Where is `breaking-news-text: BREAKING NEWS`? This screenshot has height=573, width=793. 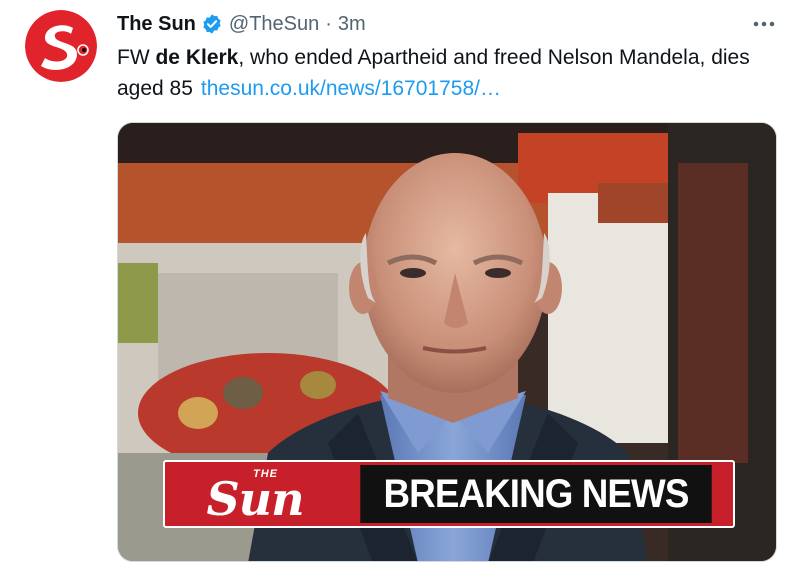
breaking-news-text: BREAKING NEWS is located at coordinates (536, 494).